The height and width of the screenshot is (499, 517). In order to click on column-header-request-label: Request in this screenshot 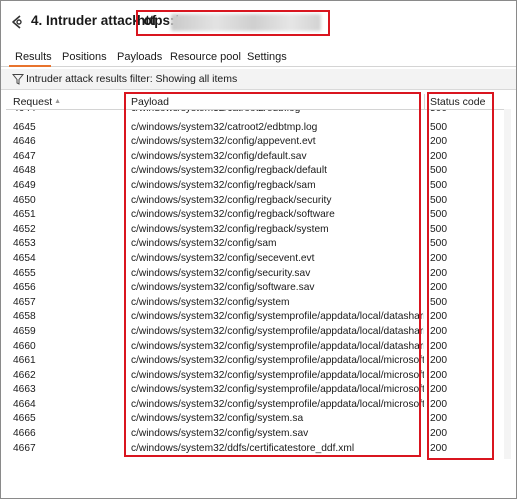, I will do `click(33, 102)`.